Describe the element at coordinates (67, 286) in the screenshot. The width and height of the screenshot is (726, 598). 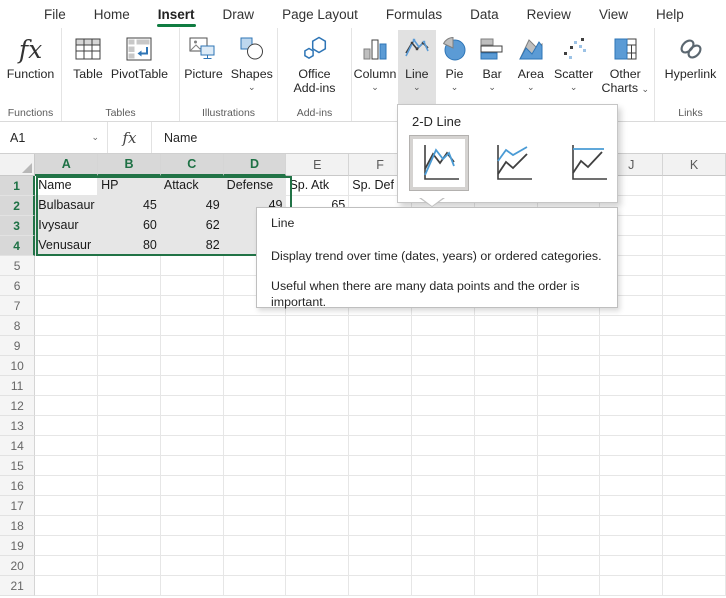
I see `cell-A6` at that location.